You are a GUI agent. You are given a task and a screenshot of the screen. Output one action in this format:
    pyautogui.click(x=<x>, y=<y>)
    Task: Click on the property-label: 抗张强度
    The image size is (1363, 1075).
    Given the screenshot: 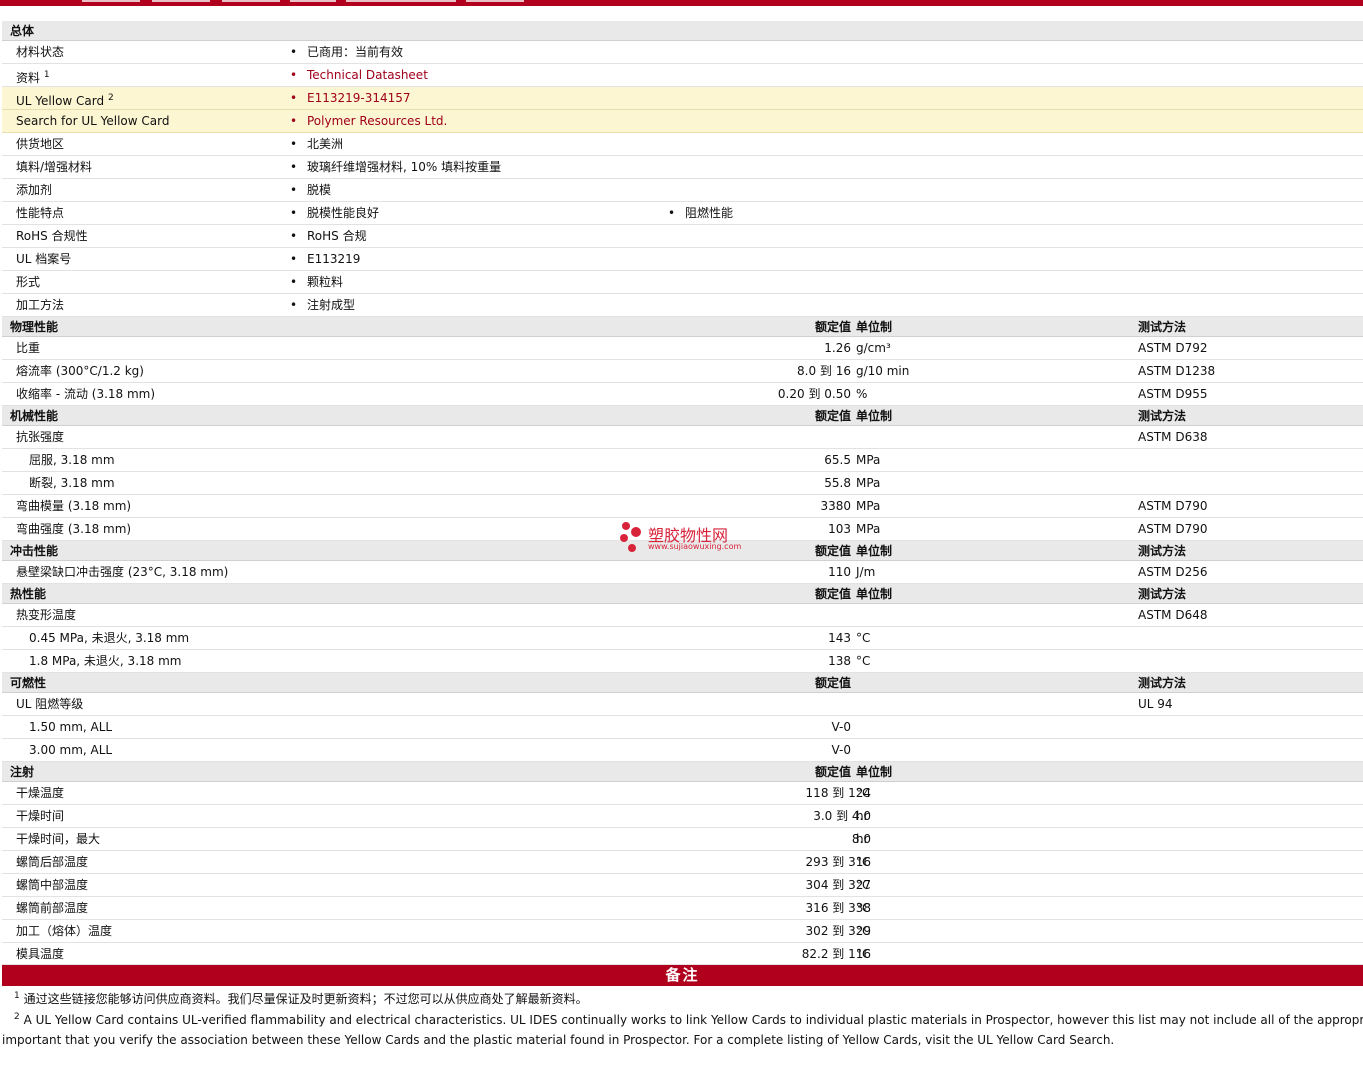 What is the action you would take?
    pyautogui.click(x=40, y=437)
    